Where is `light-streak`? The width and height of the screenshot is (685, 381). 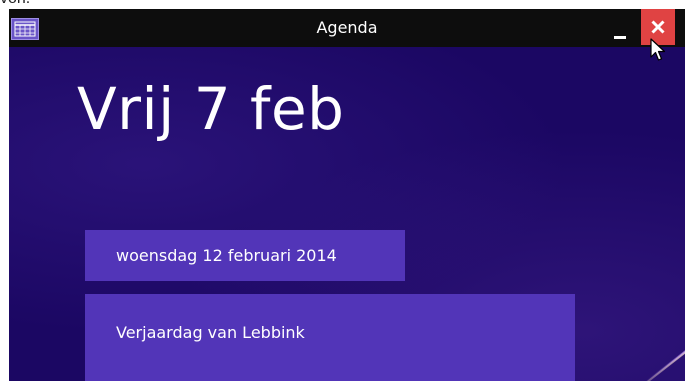
light-streak is located at coordinates (664, 362).